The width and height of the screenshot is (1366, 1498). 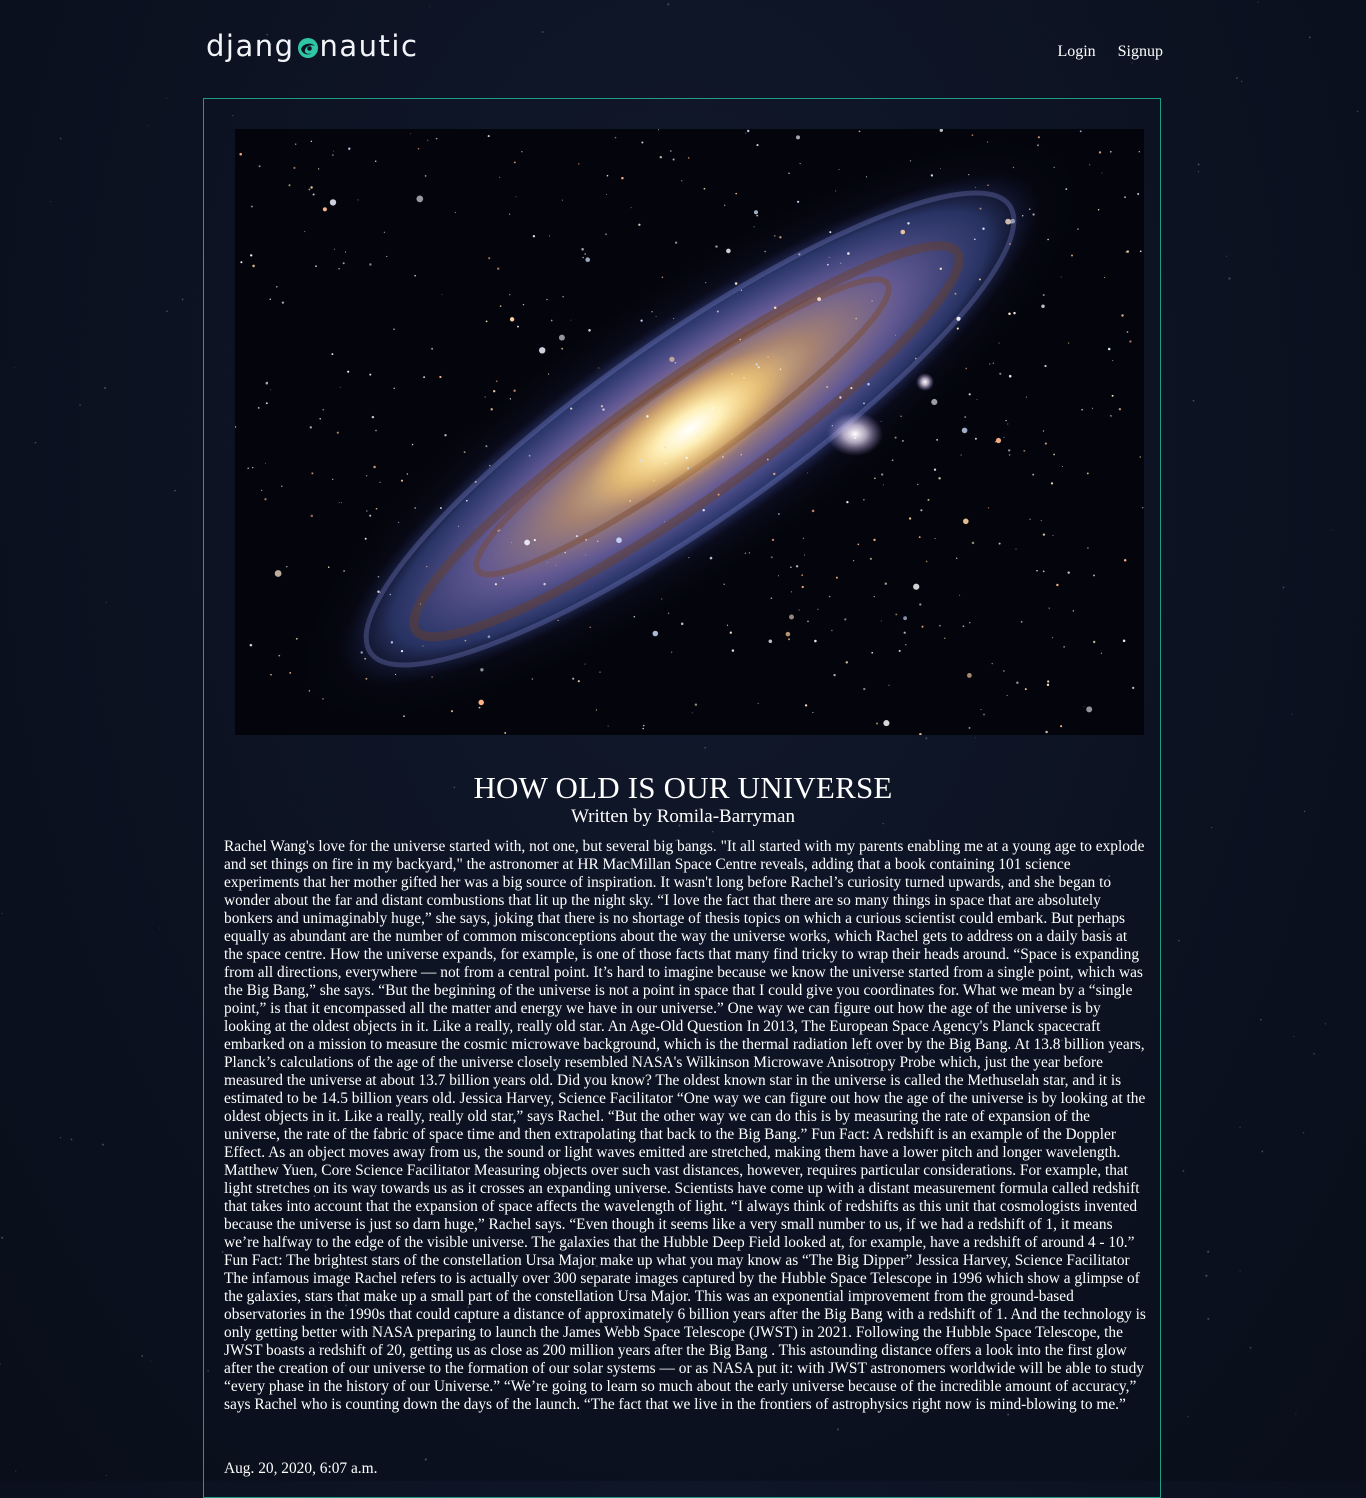 I want to click on site-logo: djang nautic, so click(x=312, y=46).